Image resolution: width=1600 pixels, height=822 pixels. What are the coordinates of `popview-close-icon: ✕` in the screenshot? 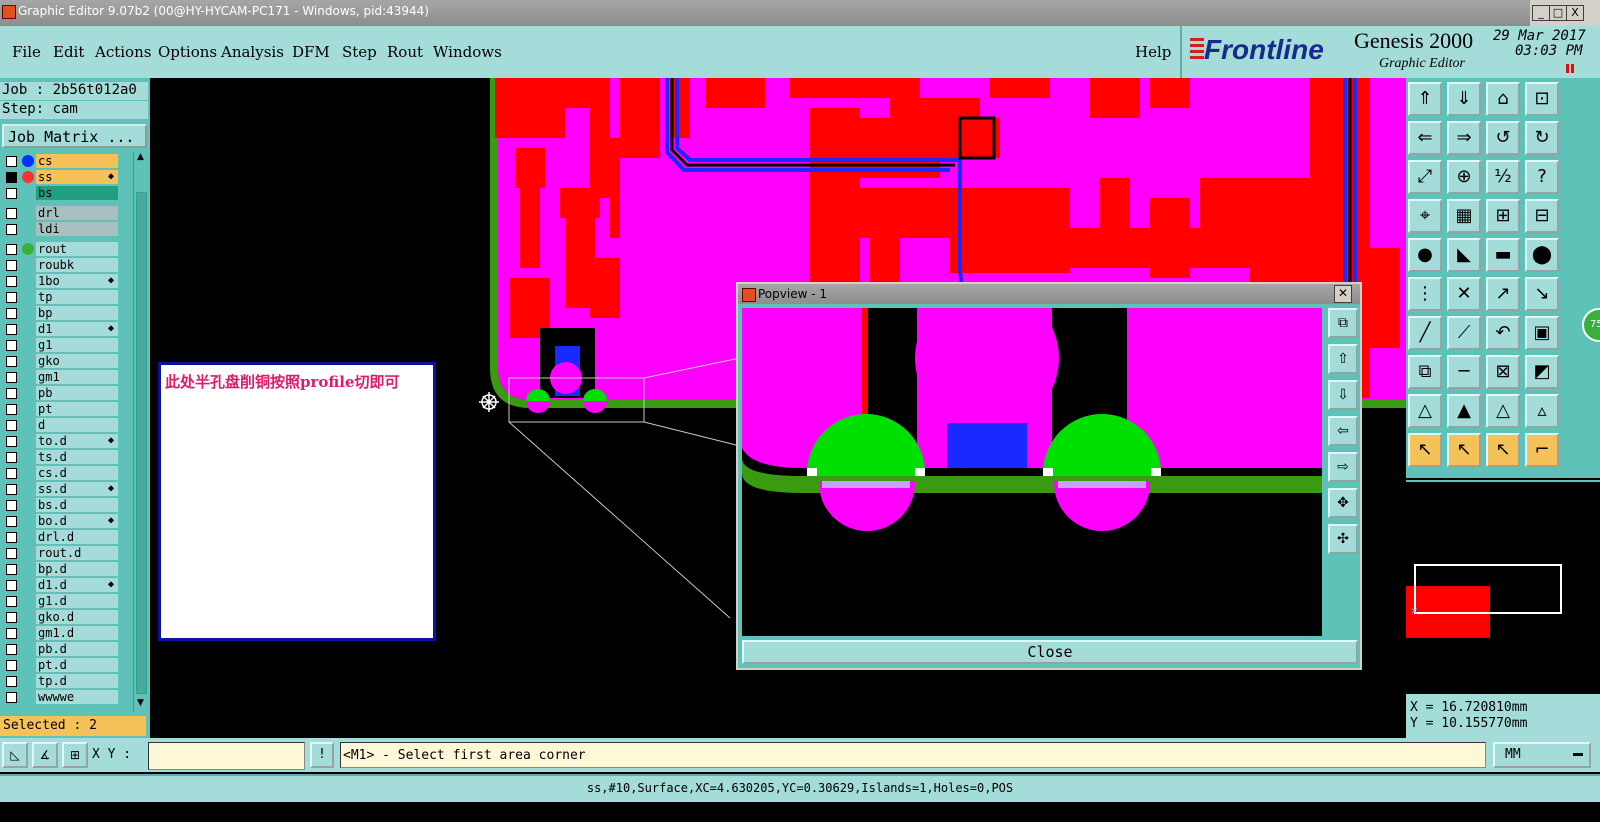 It's located at (1343, 294).